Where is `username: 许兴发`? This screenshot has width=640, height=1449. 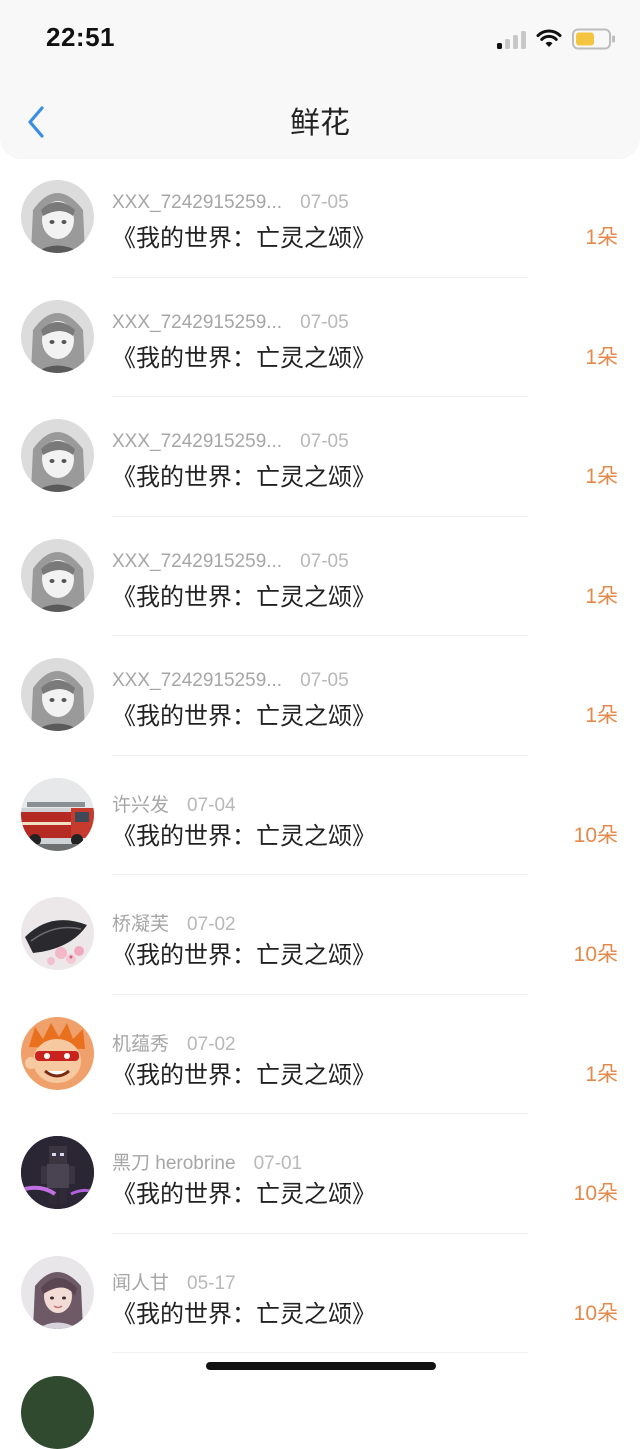
username: 许兴发 is located at coordinates (140, 805).